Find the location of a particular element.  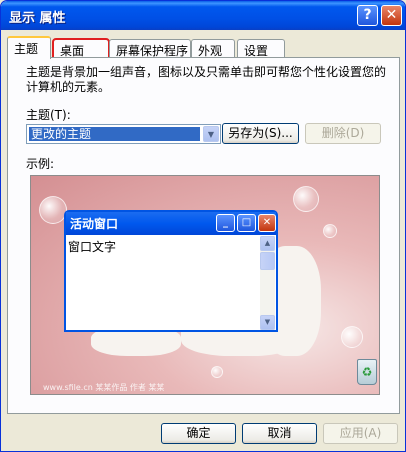

theme-dropdown: 更改的主题 ▼ is located at coordinates (123, 134).